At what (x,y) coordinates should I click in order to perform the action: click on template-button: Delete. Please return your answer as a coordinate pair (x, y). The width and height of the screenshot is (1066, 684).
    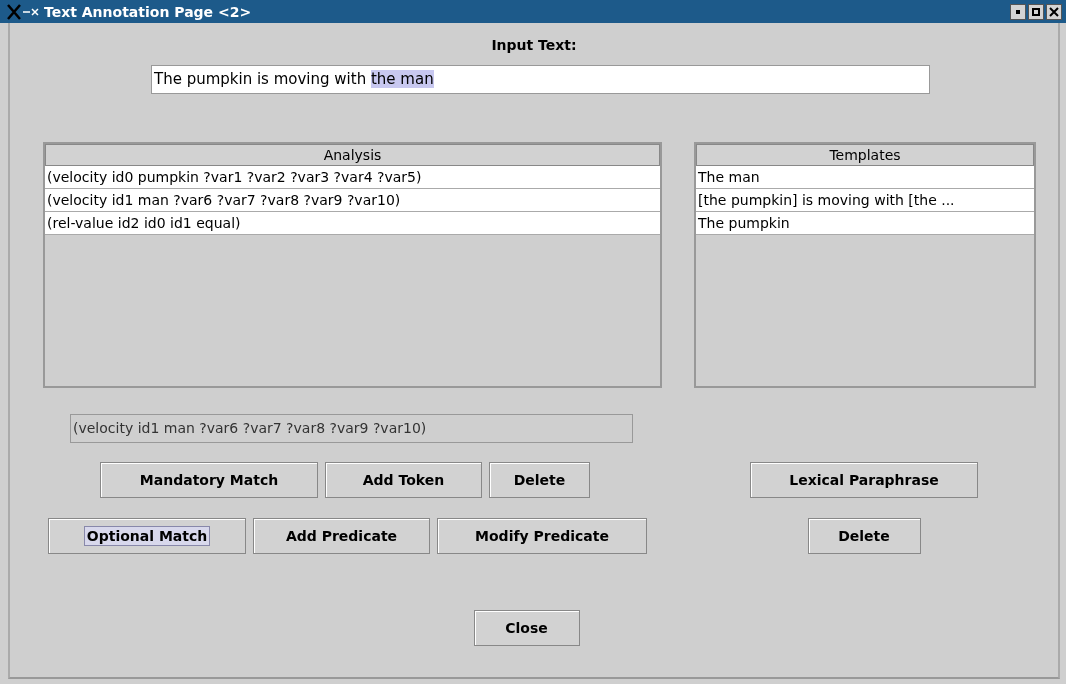
    Looking at the image, I should click on (864, 536).